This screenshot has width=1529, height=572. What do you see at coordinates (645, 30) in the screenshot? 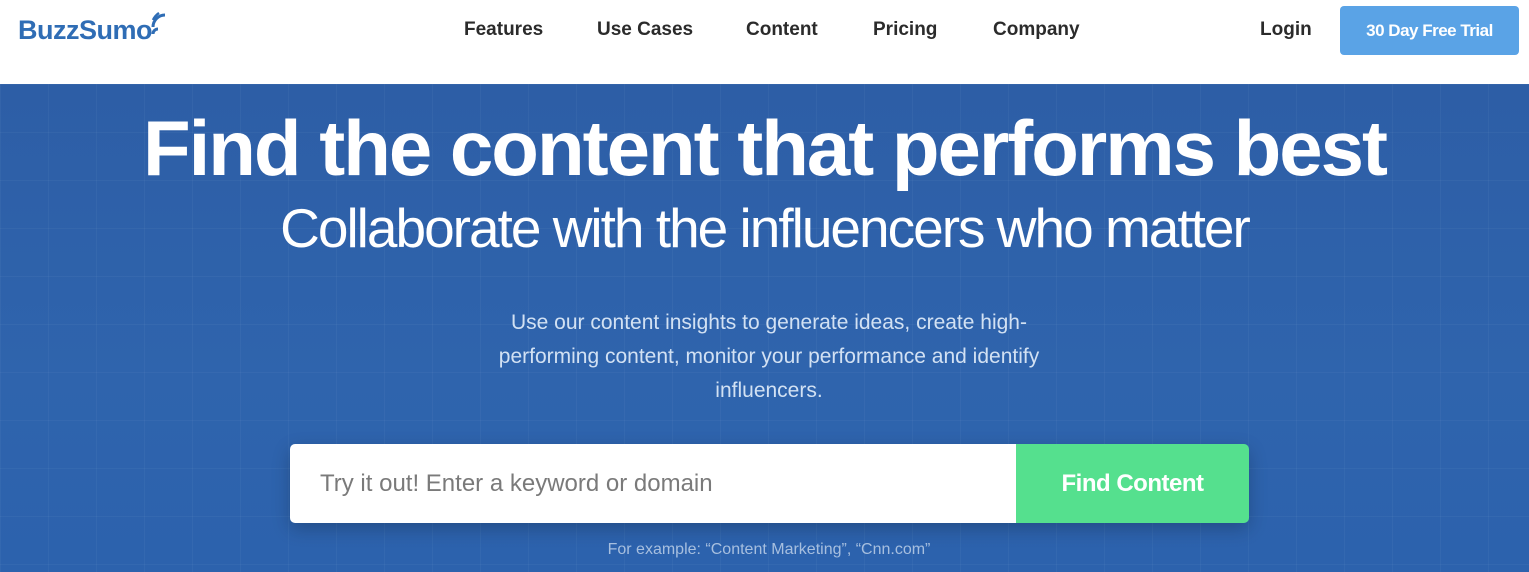
I see `nav-use-cases: Use Cases` at bounding box center [645, 30].